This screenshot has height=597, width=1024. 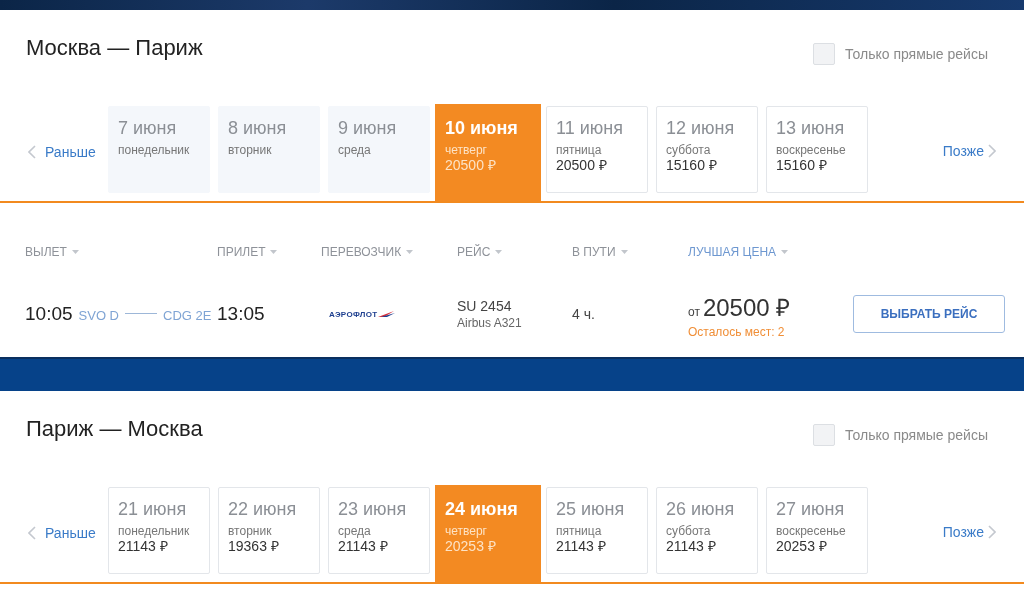 What do you see at coordinates (701, 128) in the screenshot?
I see `date-label: 12 июня` at bounding box center [701, 128].